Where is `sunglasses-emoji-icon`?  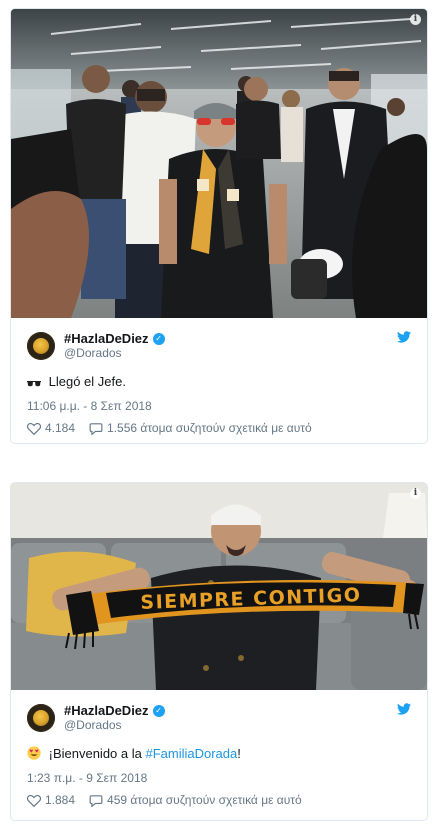 sunglasses-emoji-icon is located at coordinates (34, 384).